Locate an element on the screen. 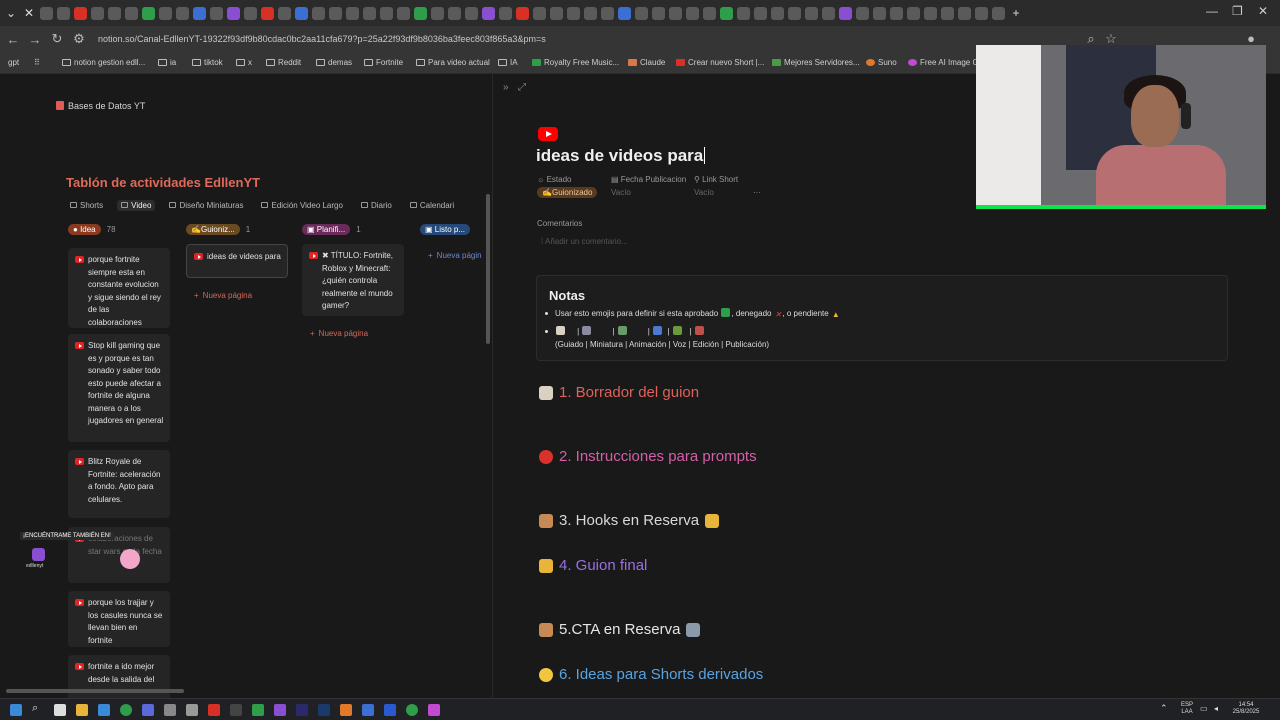  tab-menu-icon: ⌄ is located at coordinates (11, 13).